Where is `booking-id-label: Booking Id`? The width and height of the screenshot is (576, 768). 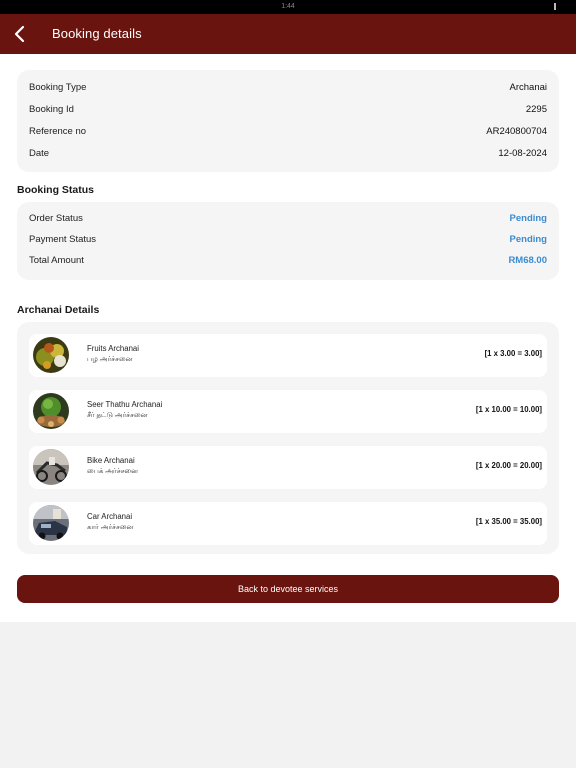 booking-id-label: Booking Id is located at coordinates (51, 109).